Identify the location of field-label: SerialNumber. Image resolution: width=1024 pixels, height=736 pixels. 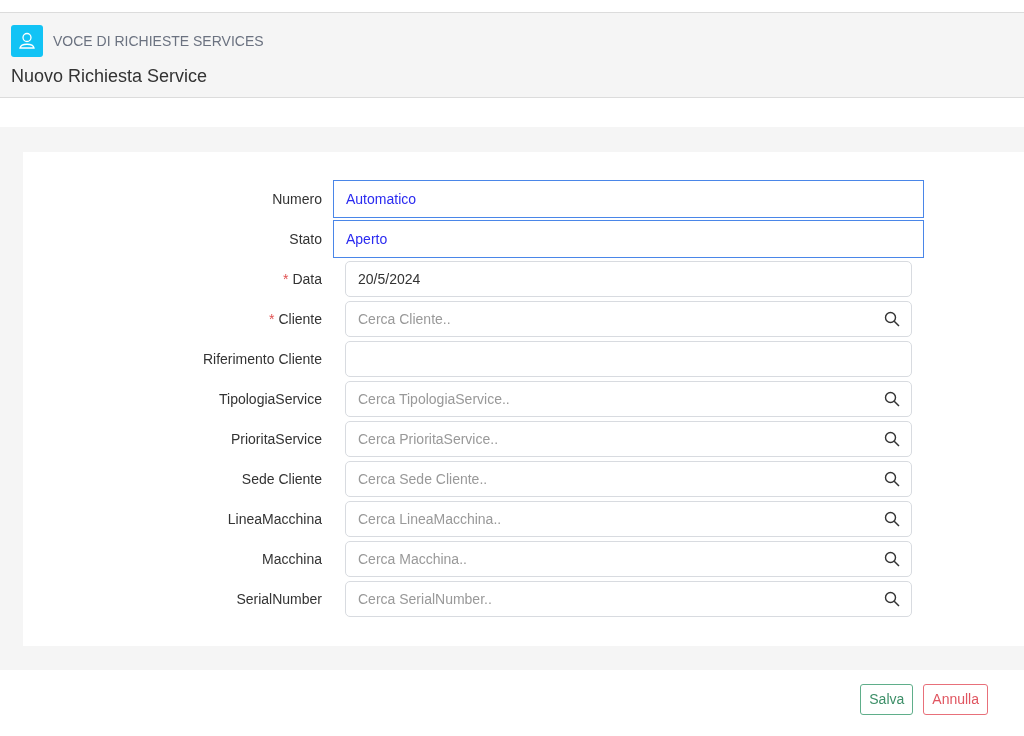
(278, 599).